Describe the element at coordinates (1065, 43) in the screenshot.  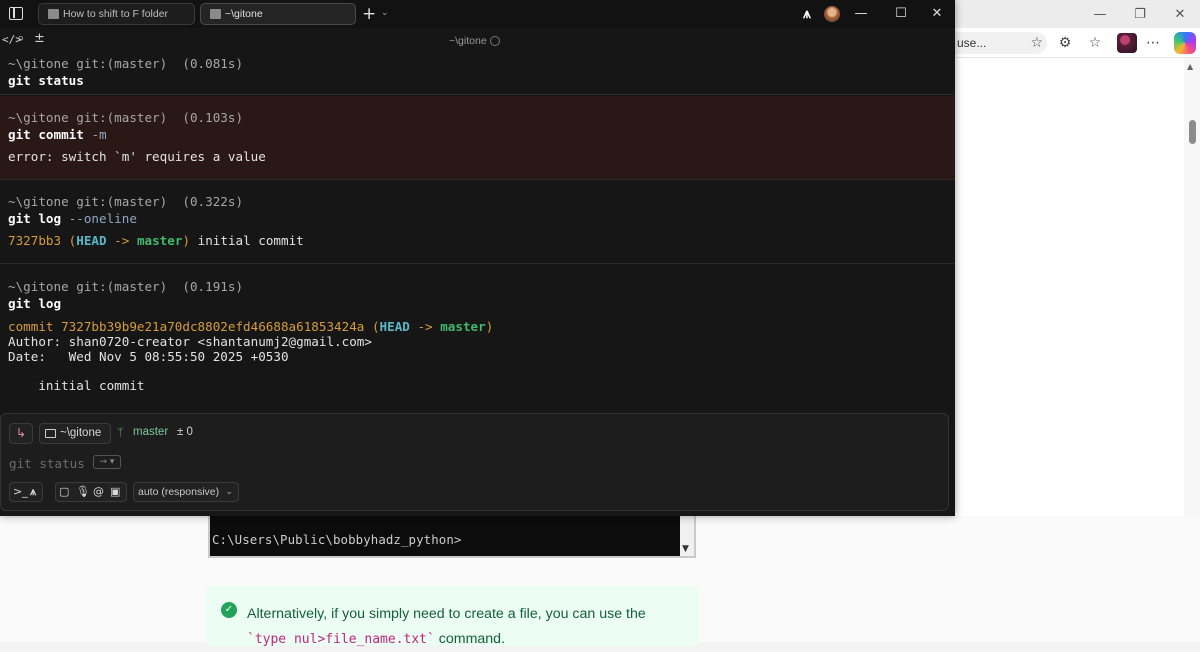
I see `extensions-icon: ⚙` at that location.